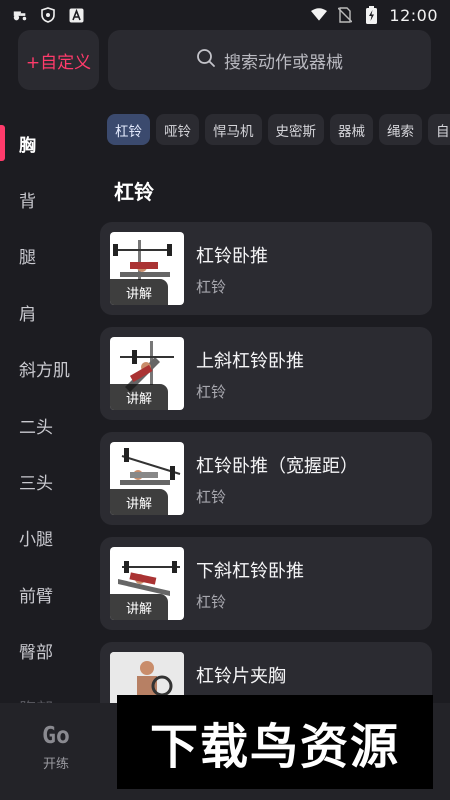 The height and width of the screenshot is (800, 450). Describe the element at coordinates (266, 268) in the screenshot. I see `exercise-card: 讲解 杠铃卧推 杠铃` at that location.